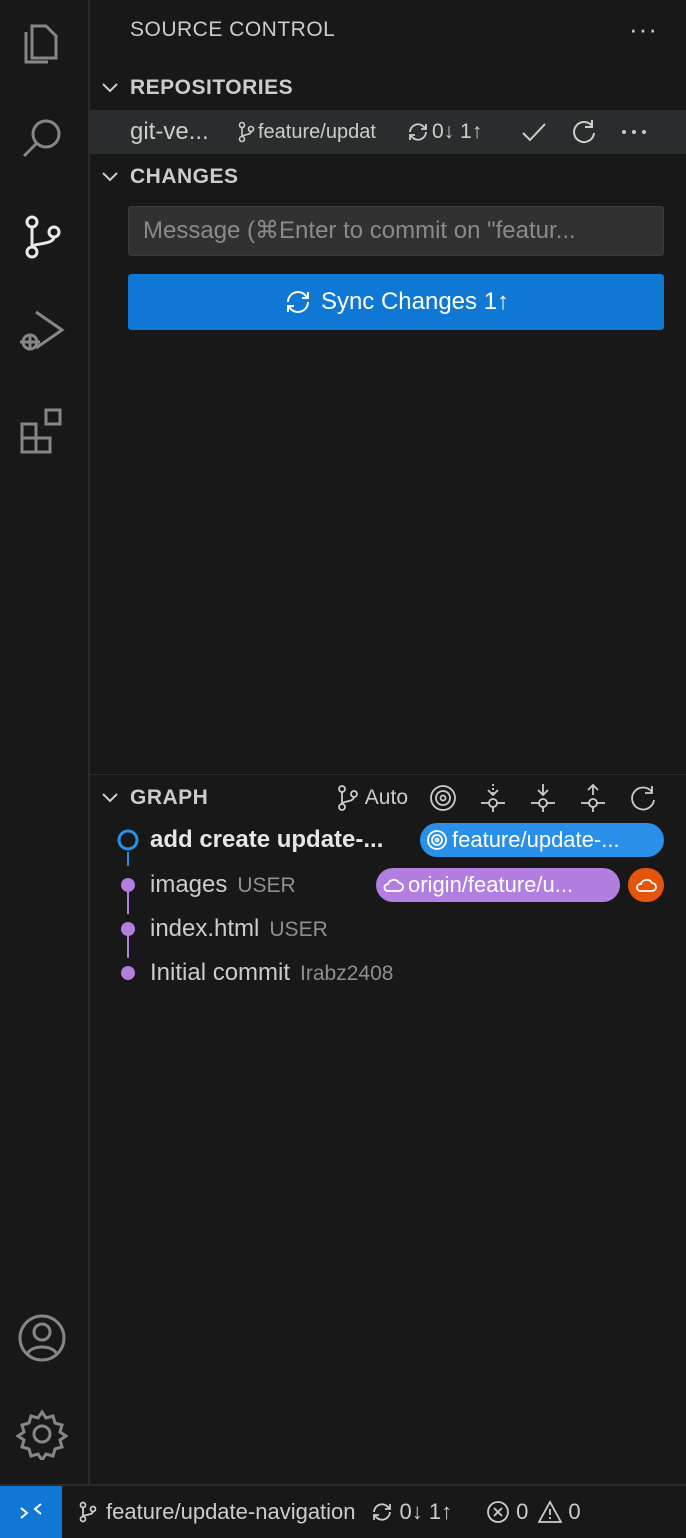 The image size is (686, 1538). Describe the element at coordinates (415, 301) in the screenshot. I see `sync-changes-label: Sync Changes 1↑` at that location.